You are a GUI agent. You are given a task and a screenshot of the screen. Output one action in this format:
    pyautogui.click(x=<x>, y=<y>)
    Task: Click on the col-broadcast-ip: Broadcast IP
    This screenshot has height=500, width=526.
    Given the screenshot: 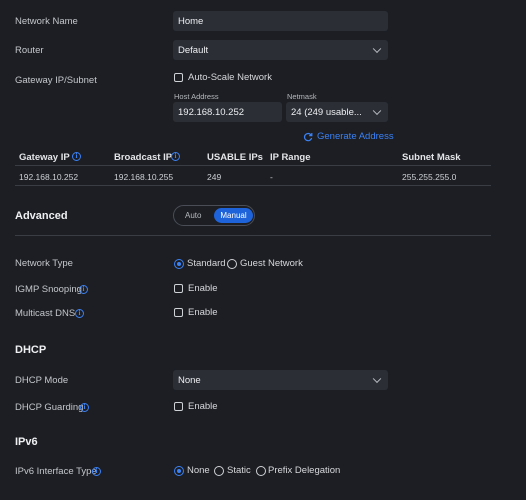 What is the action you would take?
    pyautogui.click(x=143, y=157)
    